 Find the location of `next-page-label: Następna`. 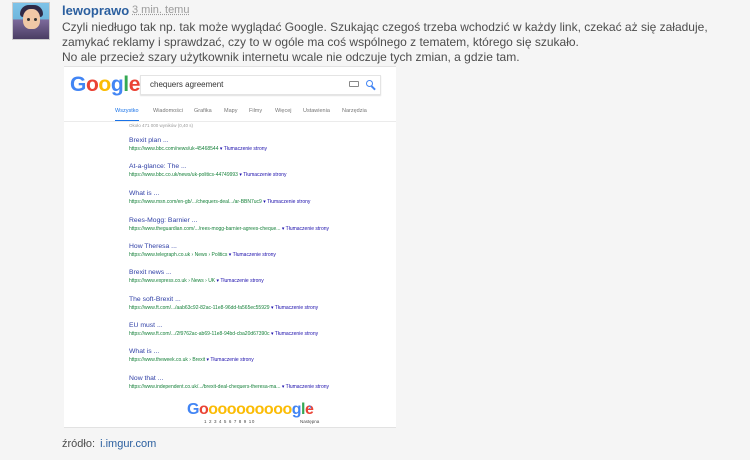

next-page-label: Następna is located at coordinates (310, 421).